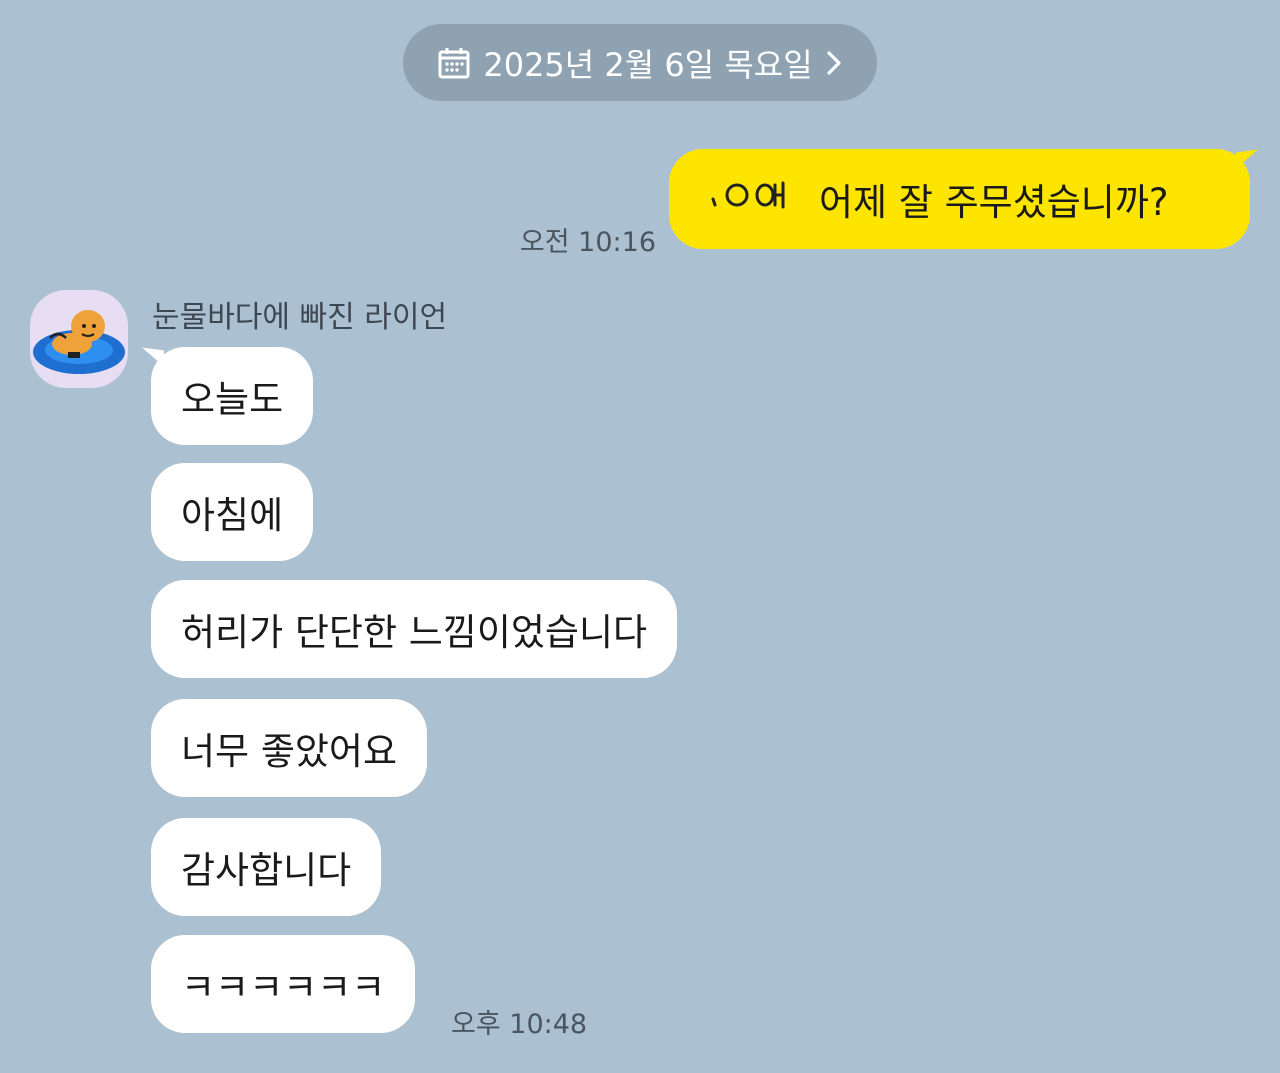  Describe the element at coordinates (232, 399) in the screenshot. I see `received-message-text: 오늘도` at that location.